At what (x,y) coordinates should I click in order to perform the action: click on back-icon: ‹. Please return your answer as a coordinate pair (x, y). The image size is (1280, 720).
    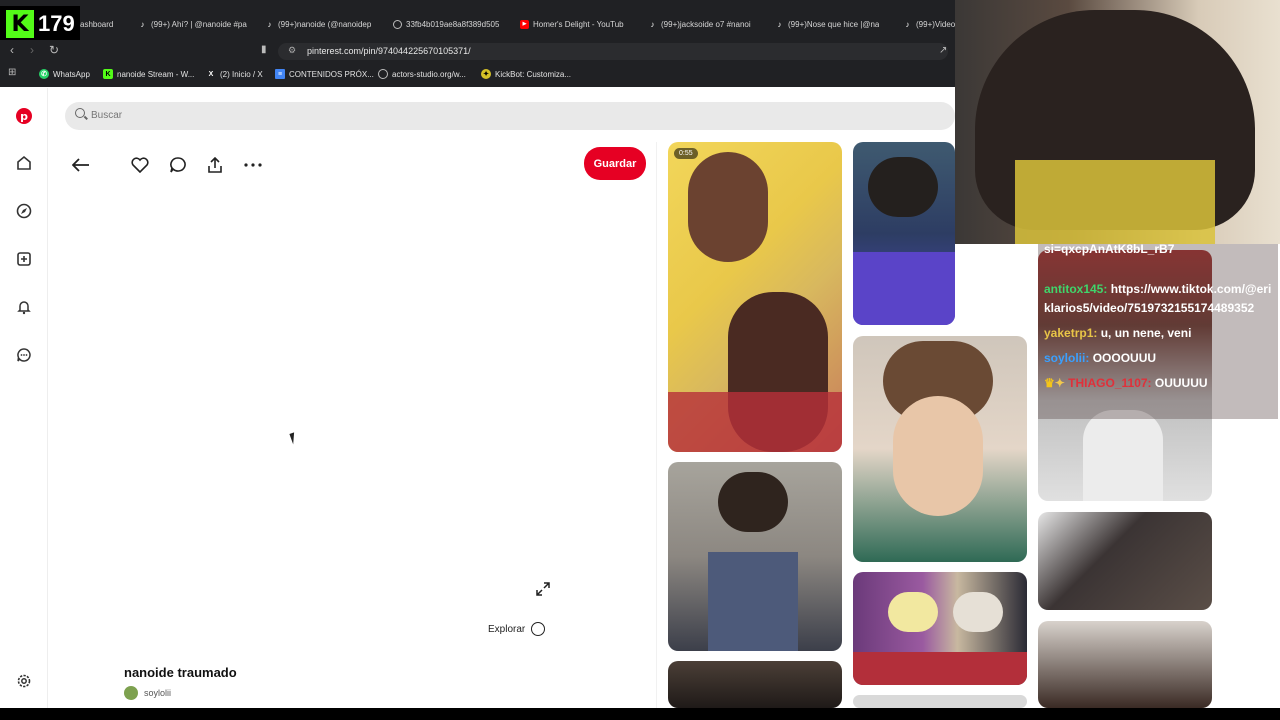
    Looking at the image, I should click on (12, 50).